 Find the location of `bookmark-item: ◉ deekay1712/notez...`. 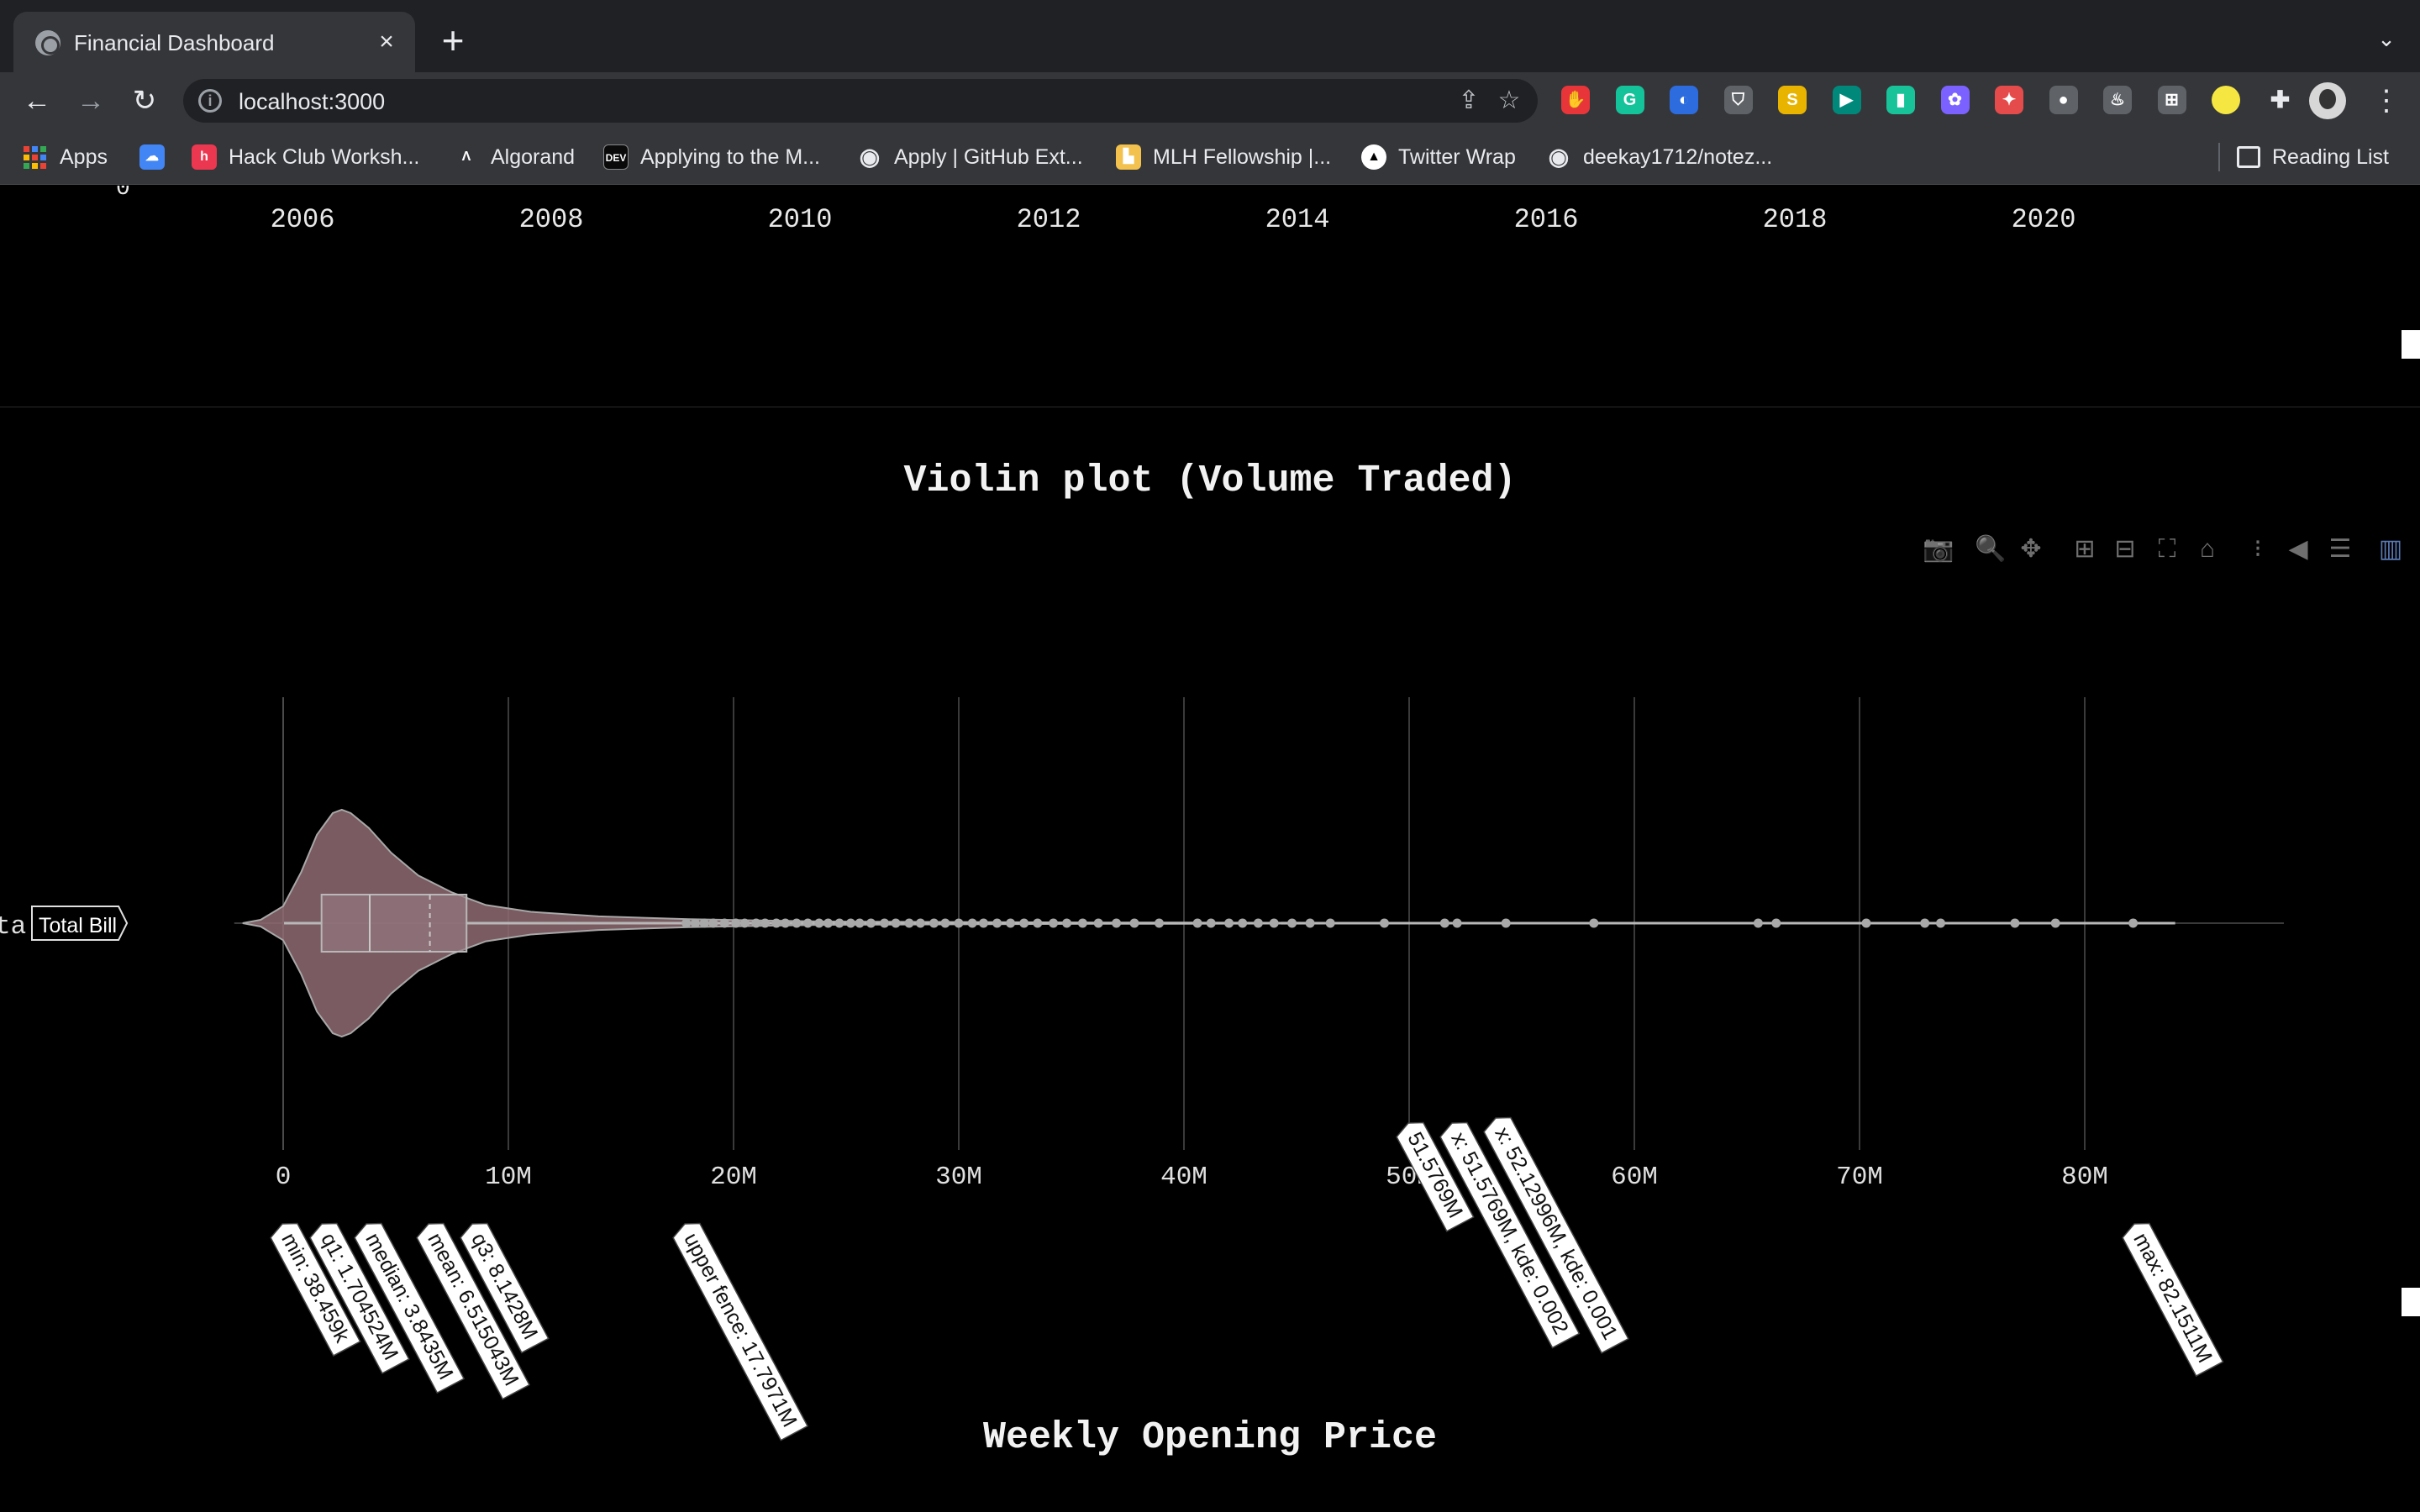

bookmark-item: ◉ deekay1712/notez... is located at coordinates (1659, 157).